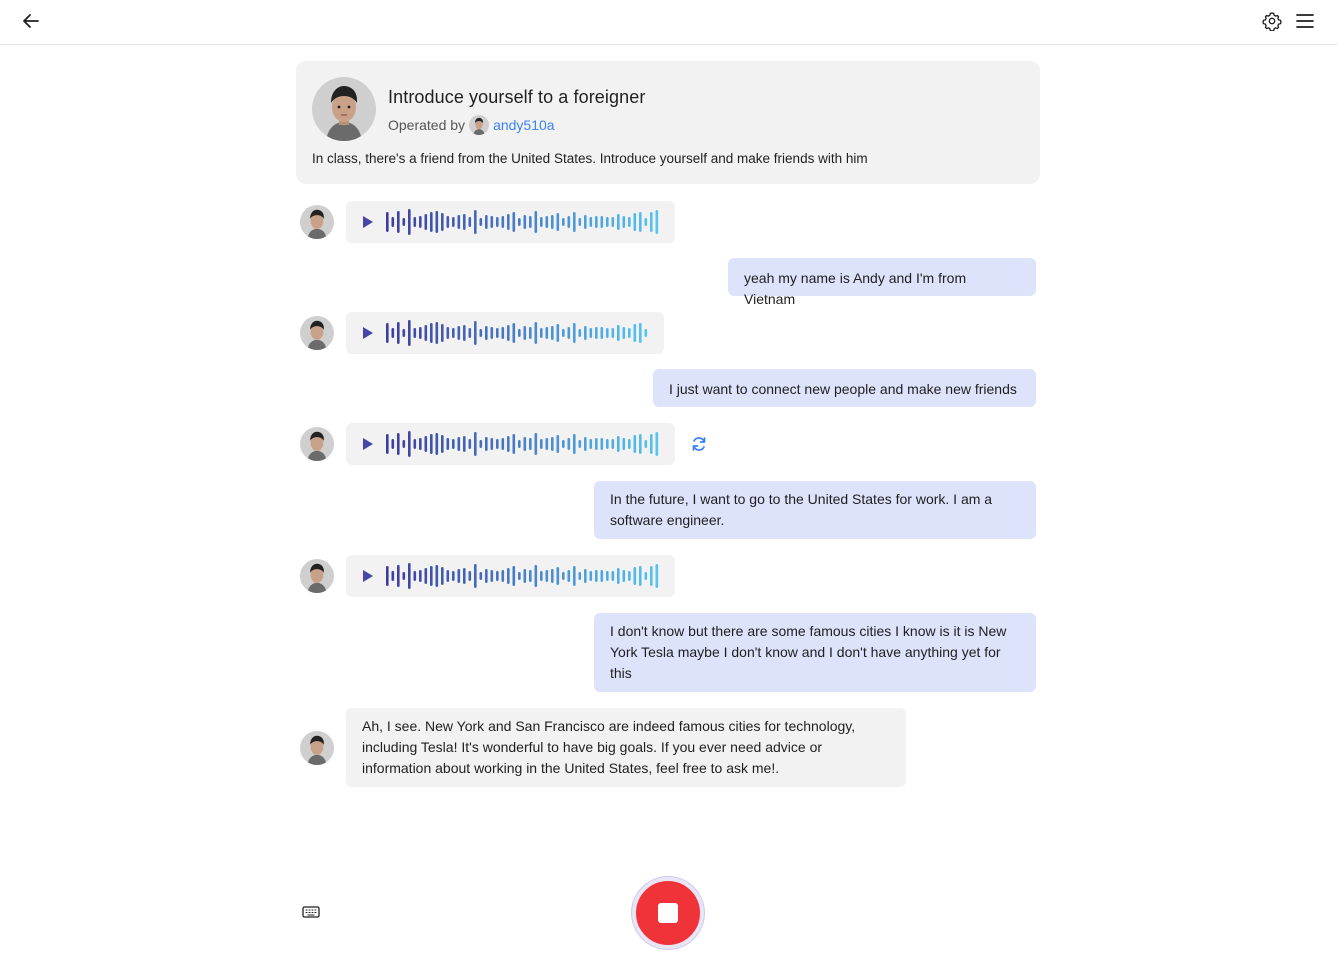 The width and height of the screenshot is (1337, 959). I want to click on settings-button, so click(1272, 21).